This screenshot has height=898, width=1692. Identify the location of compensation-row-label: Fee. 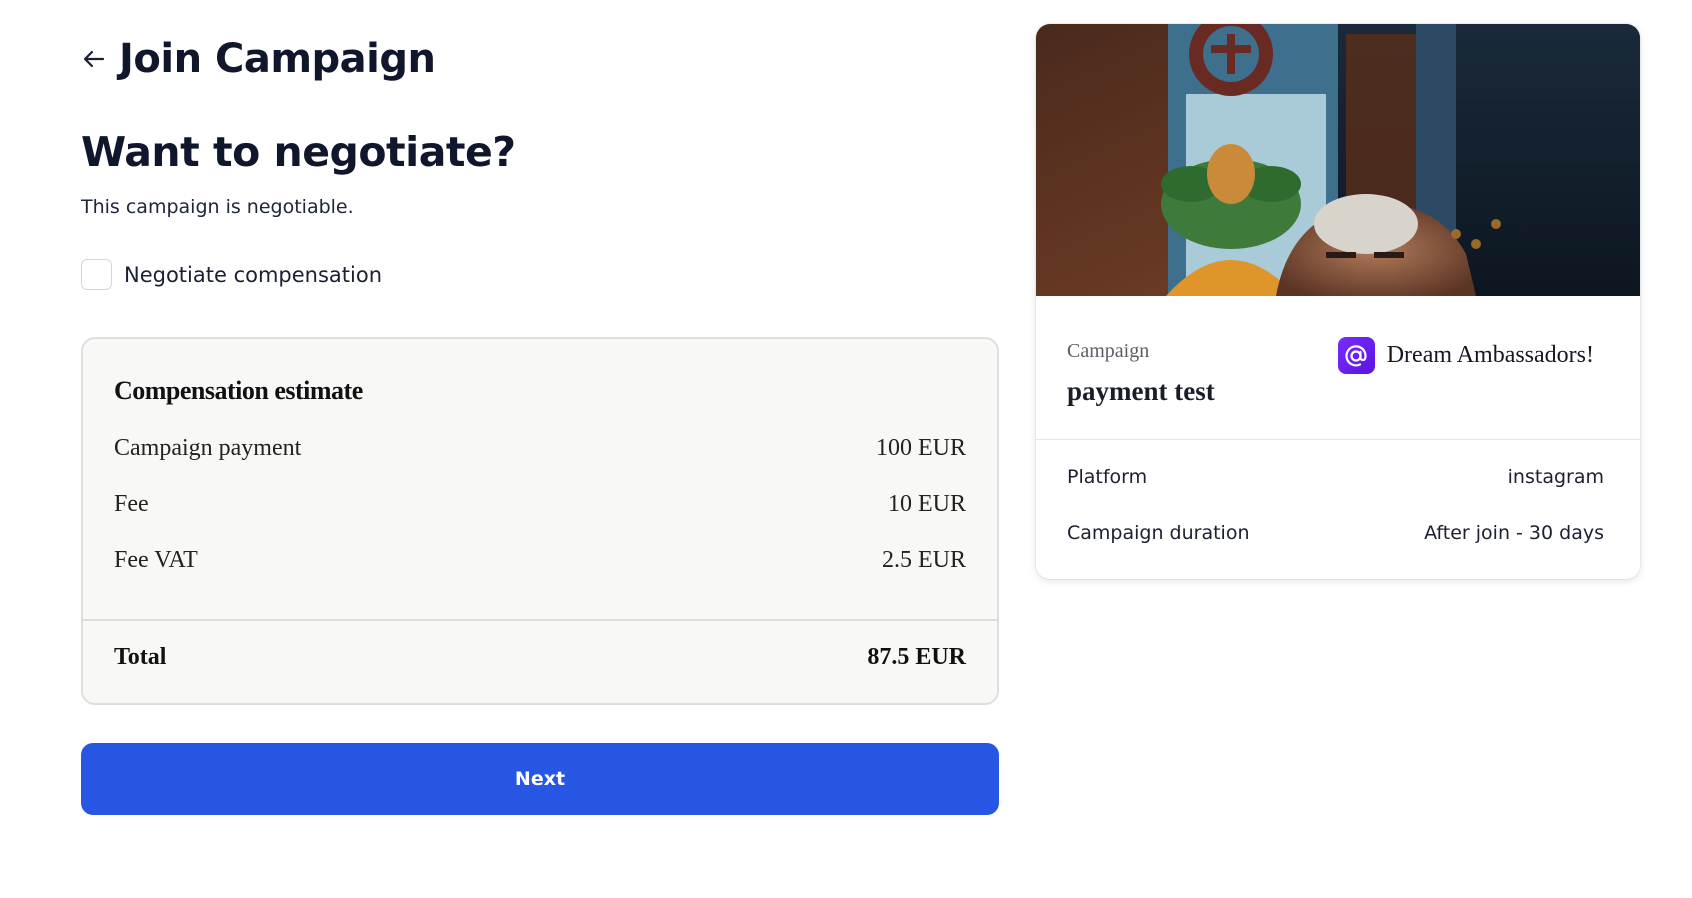
(131, 504).